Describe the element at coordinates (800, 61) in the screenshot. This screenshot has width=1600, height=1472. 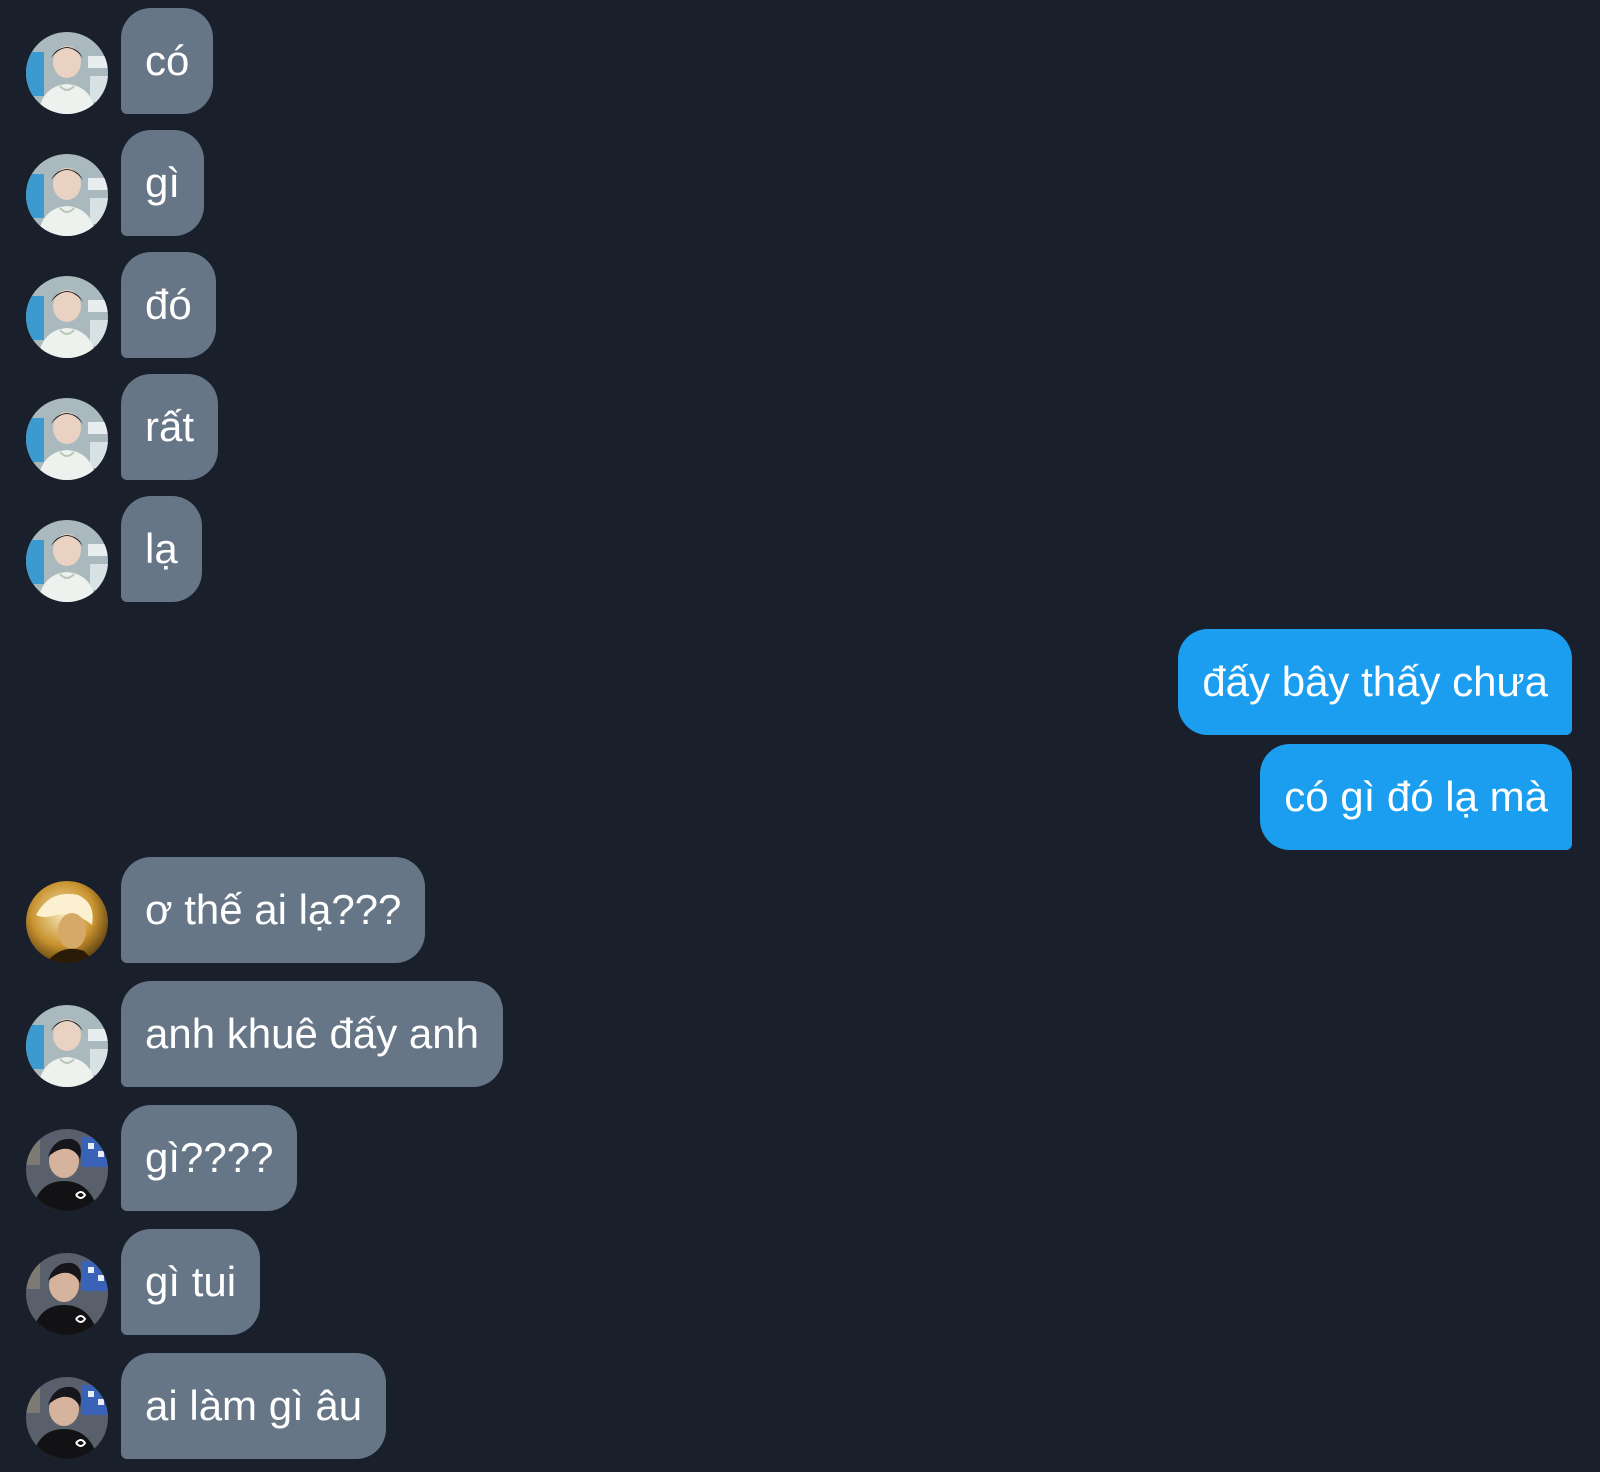
I see `message-row-incoming: có` at that location.